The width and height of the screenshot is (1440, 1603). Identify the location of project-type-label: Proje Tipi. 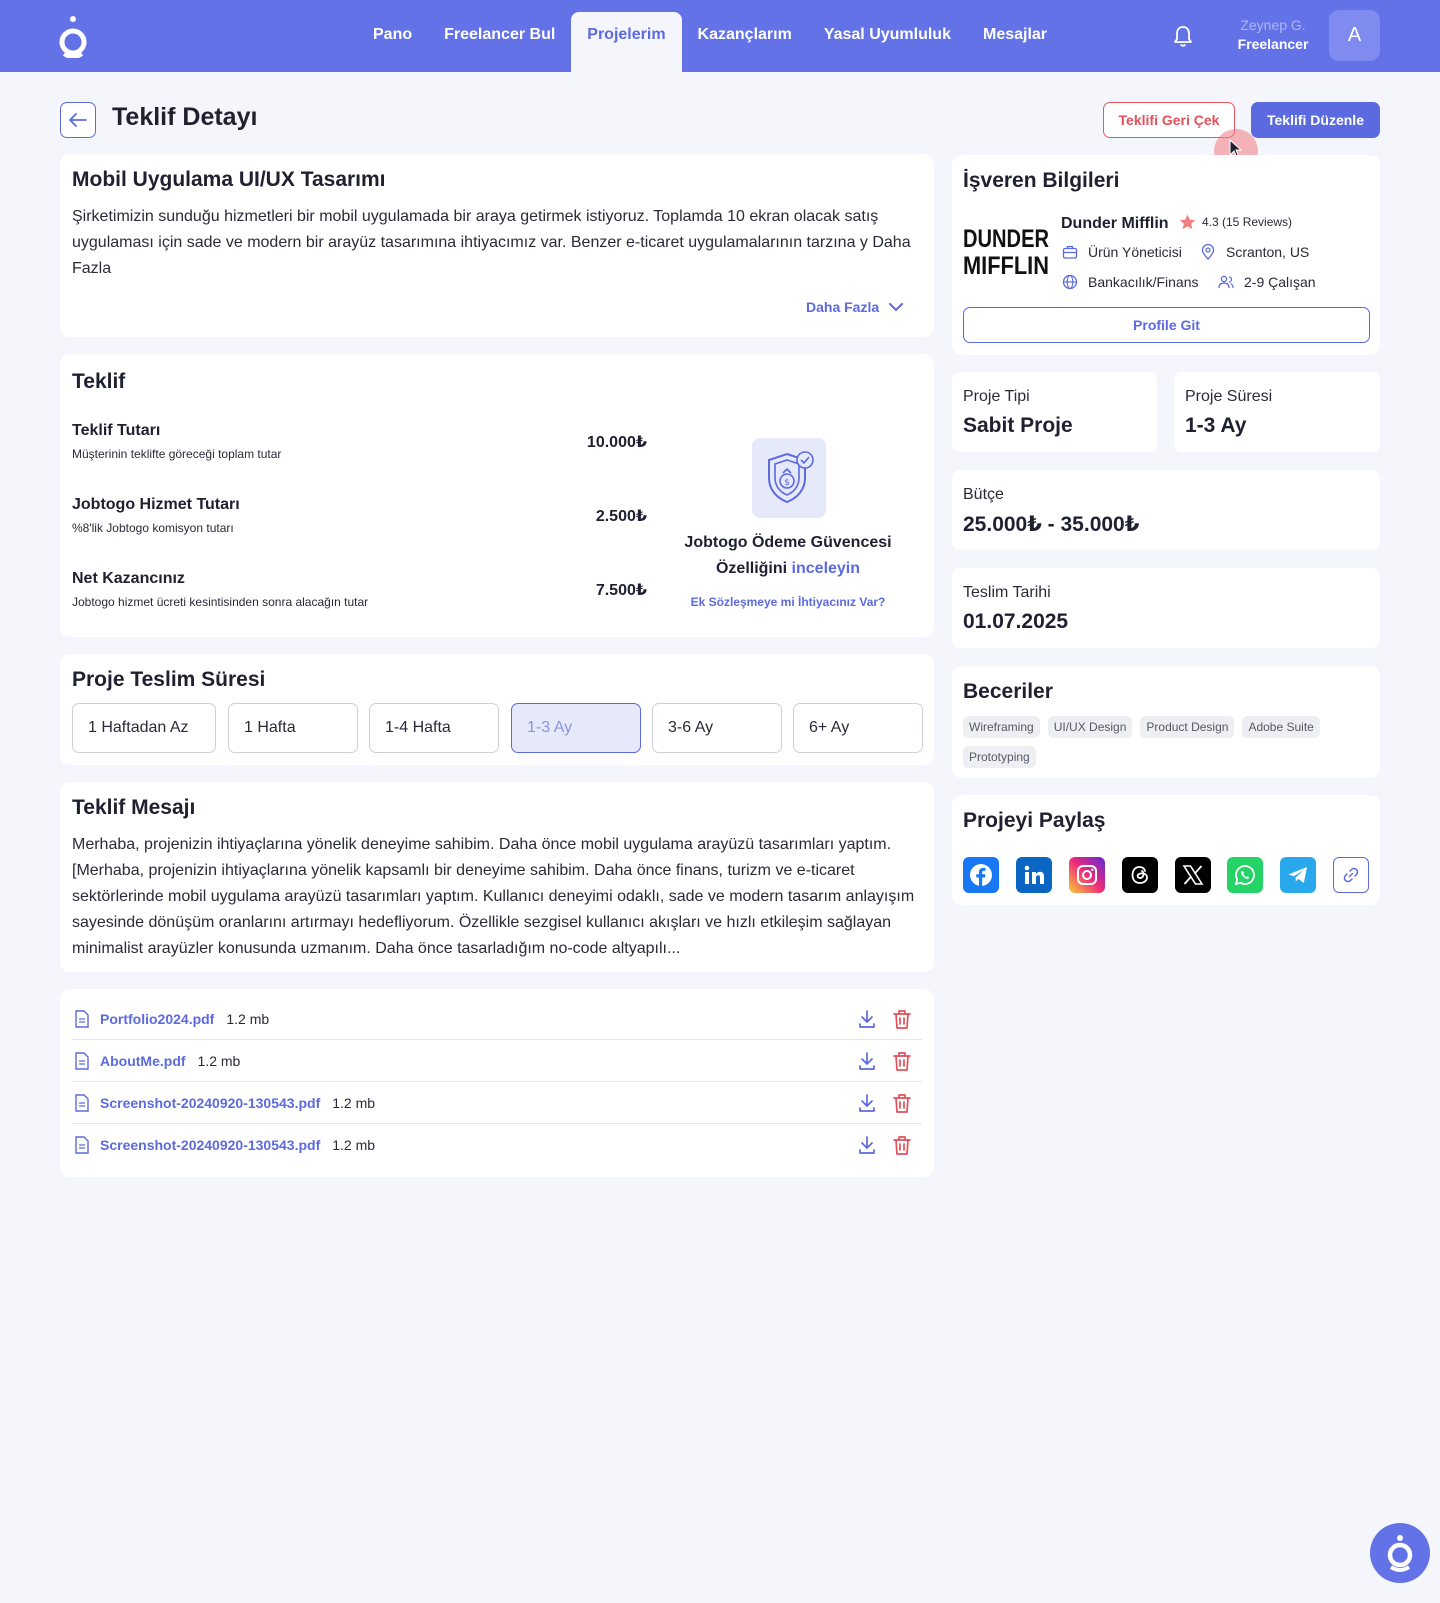
(996, 396).